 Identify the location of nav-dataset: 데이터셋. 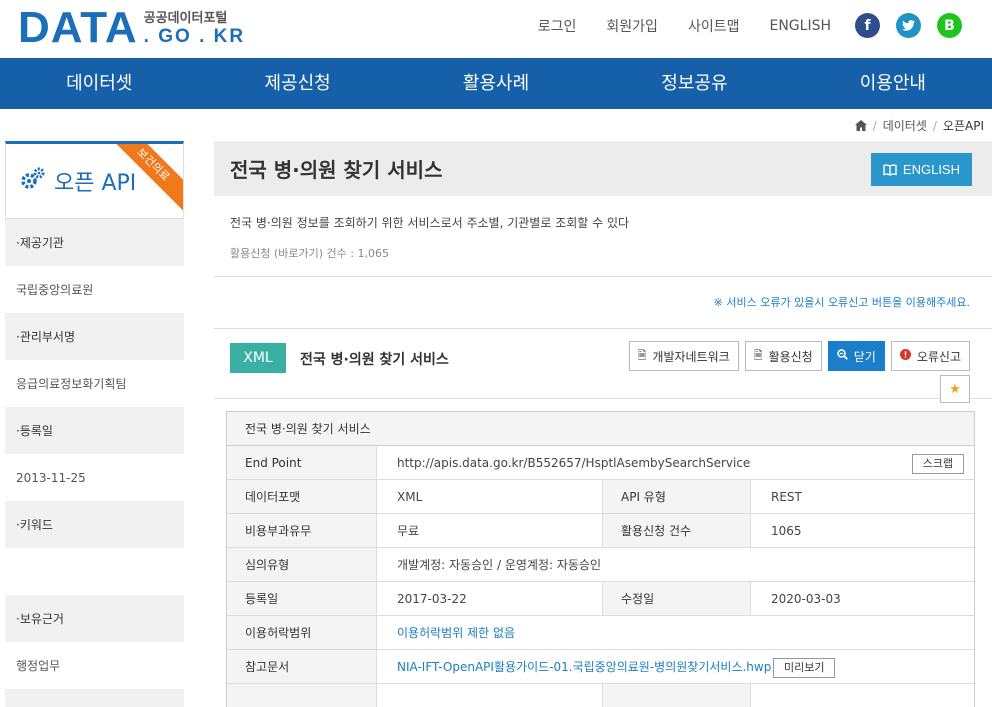
(99, 83).